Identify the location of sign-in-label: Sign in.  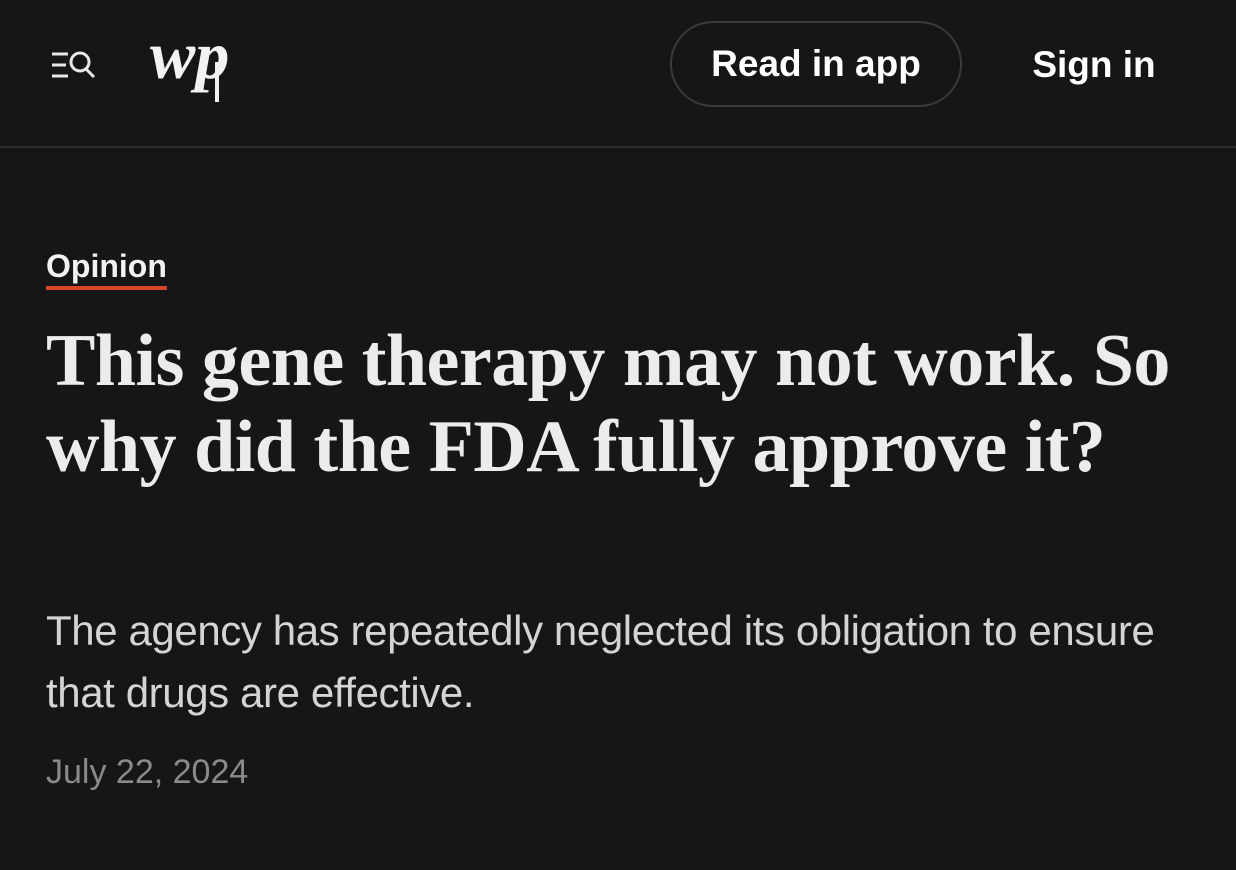
(1094, 64).